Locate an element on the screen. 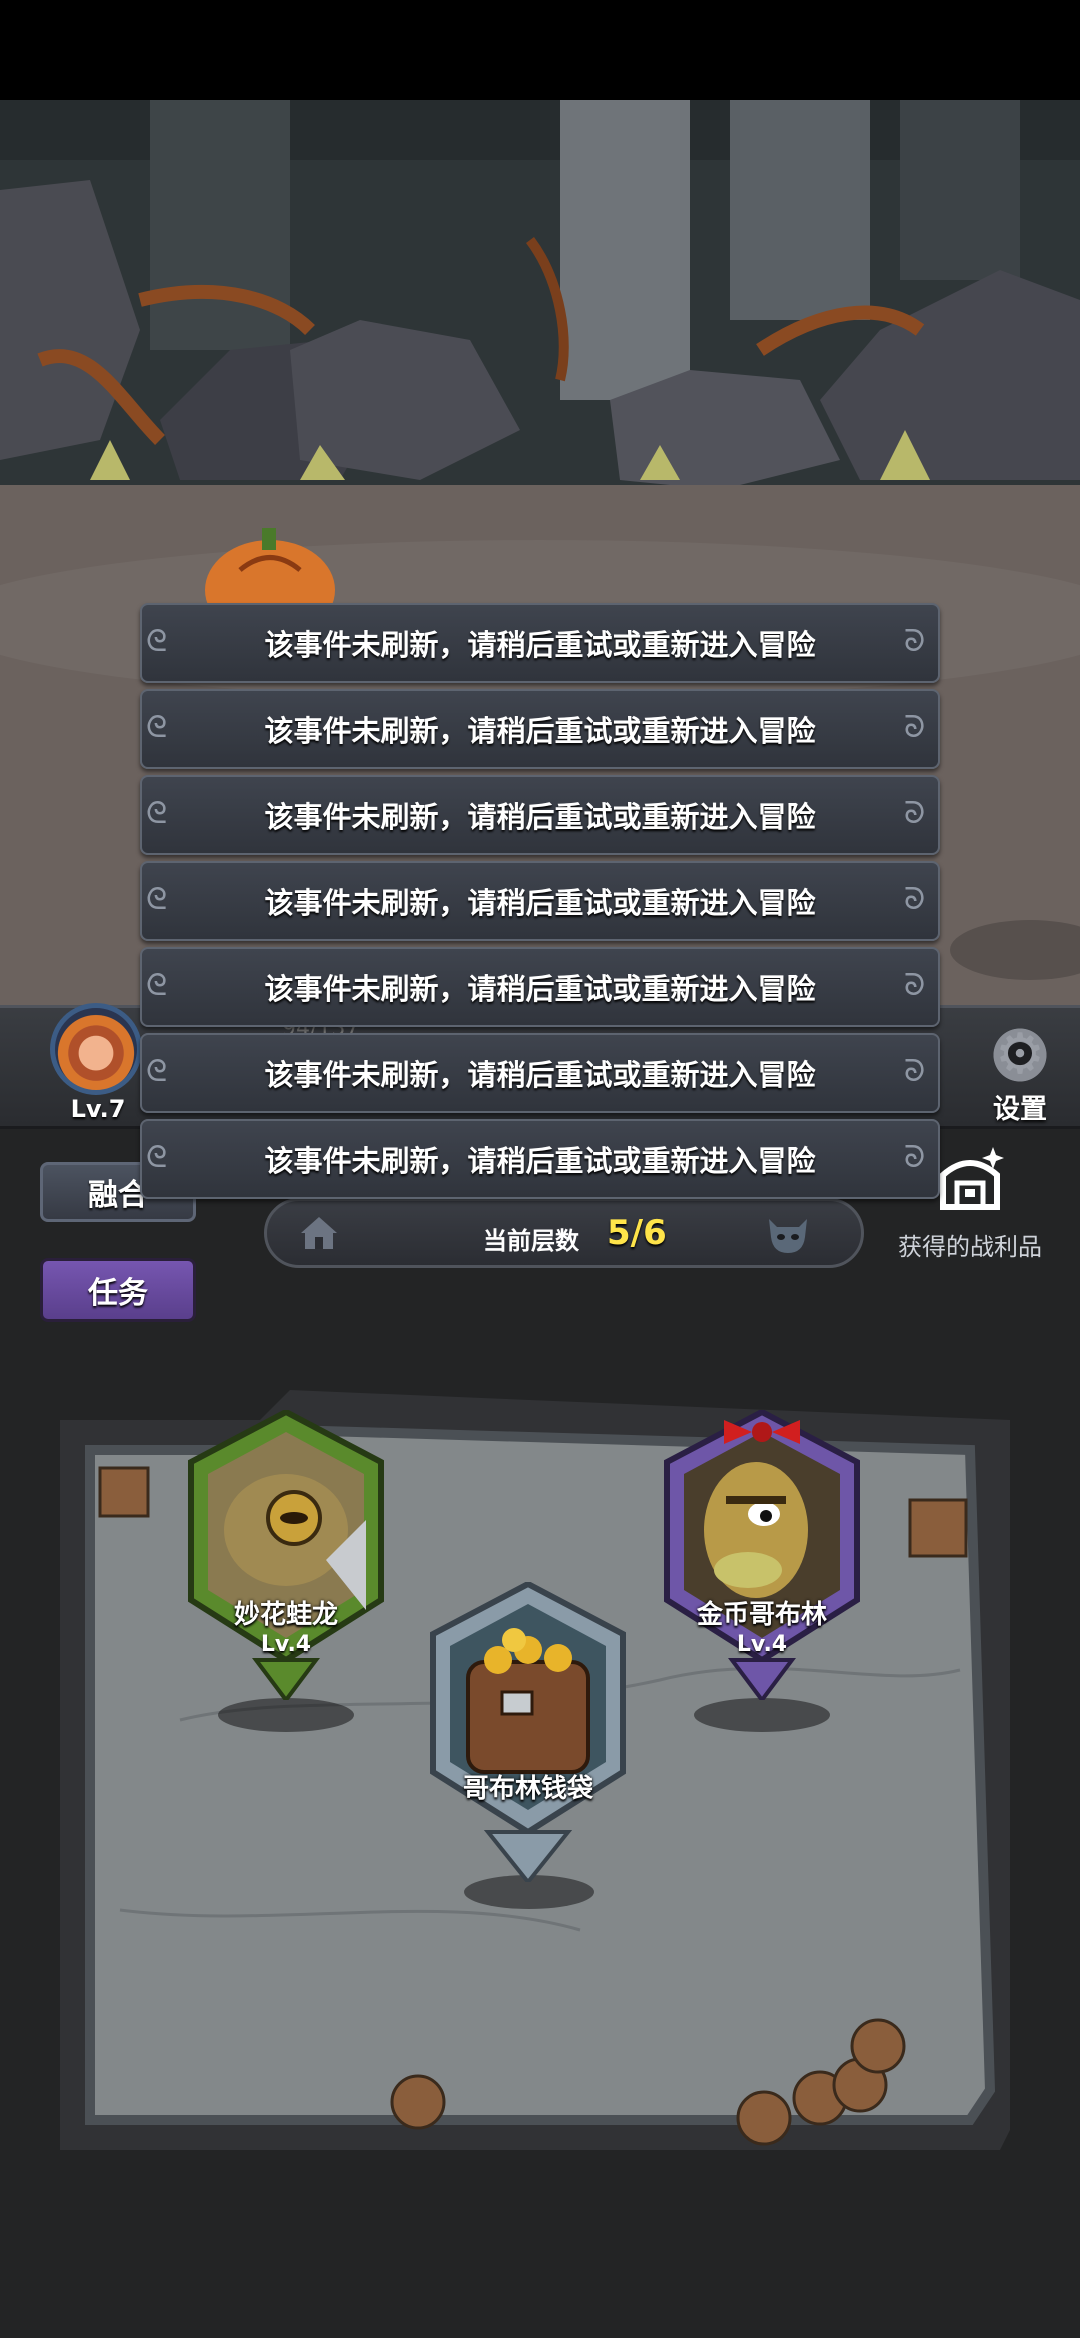 Image resolution: width=1080 pixels, height=2338 pixels. status-bar is located at coordinates (540, 50).